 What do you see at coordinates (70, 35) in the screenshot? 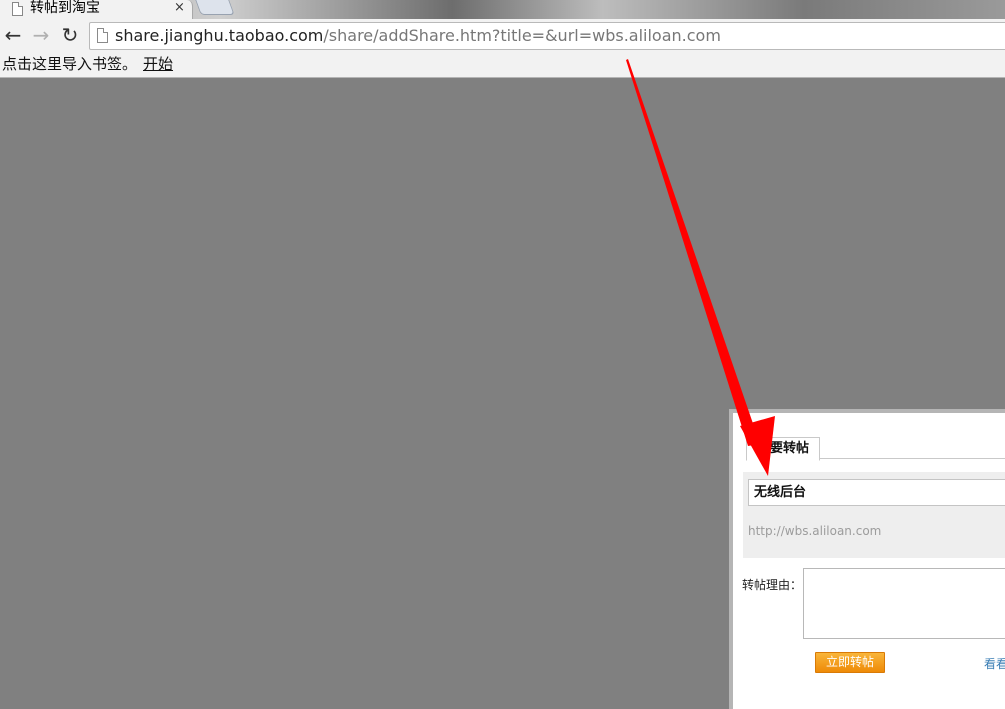
I see `reload-icon: ↻` at bounding box center [70, 35].